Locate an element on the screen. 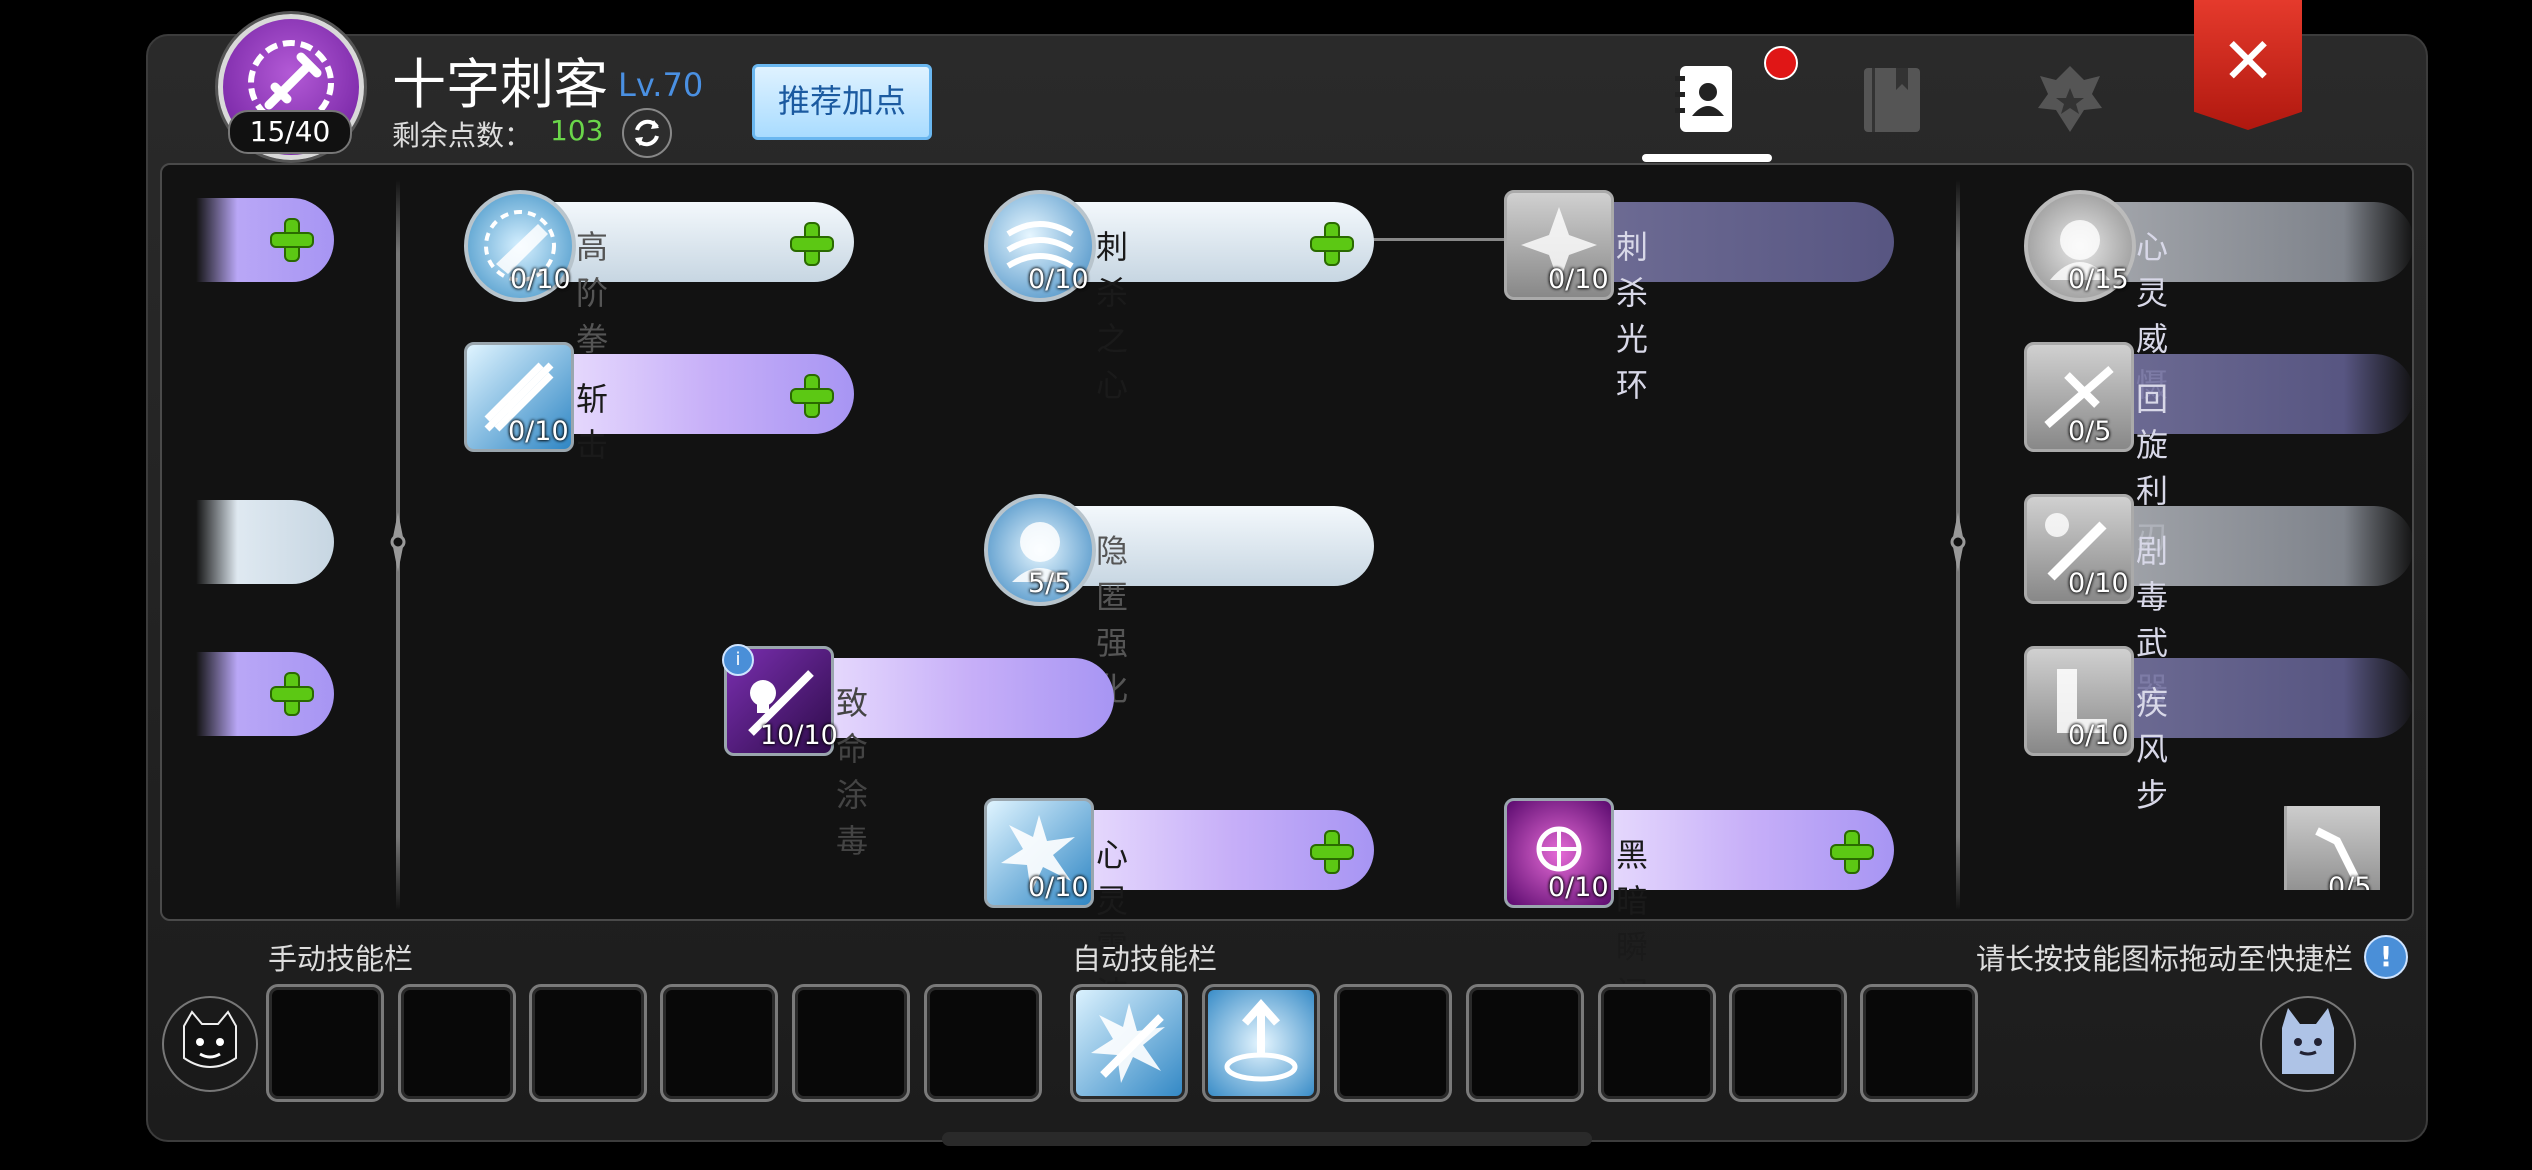 This screenshot has height=1170, width=2532. skill-level: 0/15 is located at coordinates (2098, 279).